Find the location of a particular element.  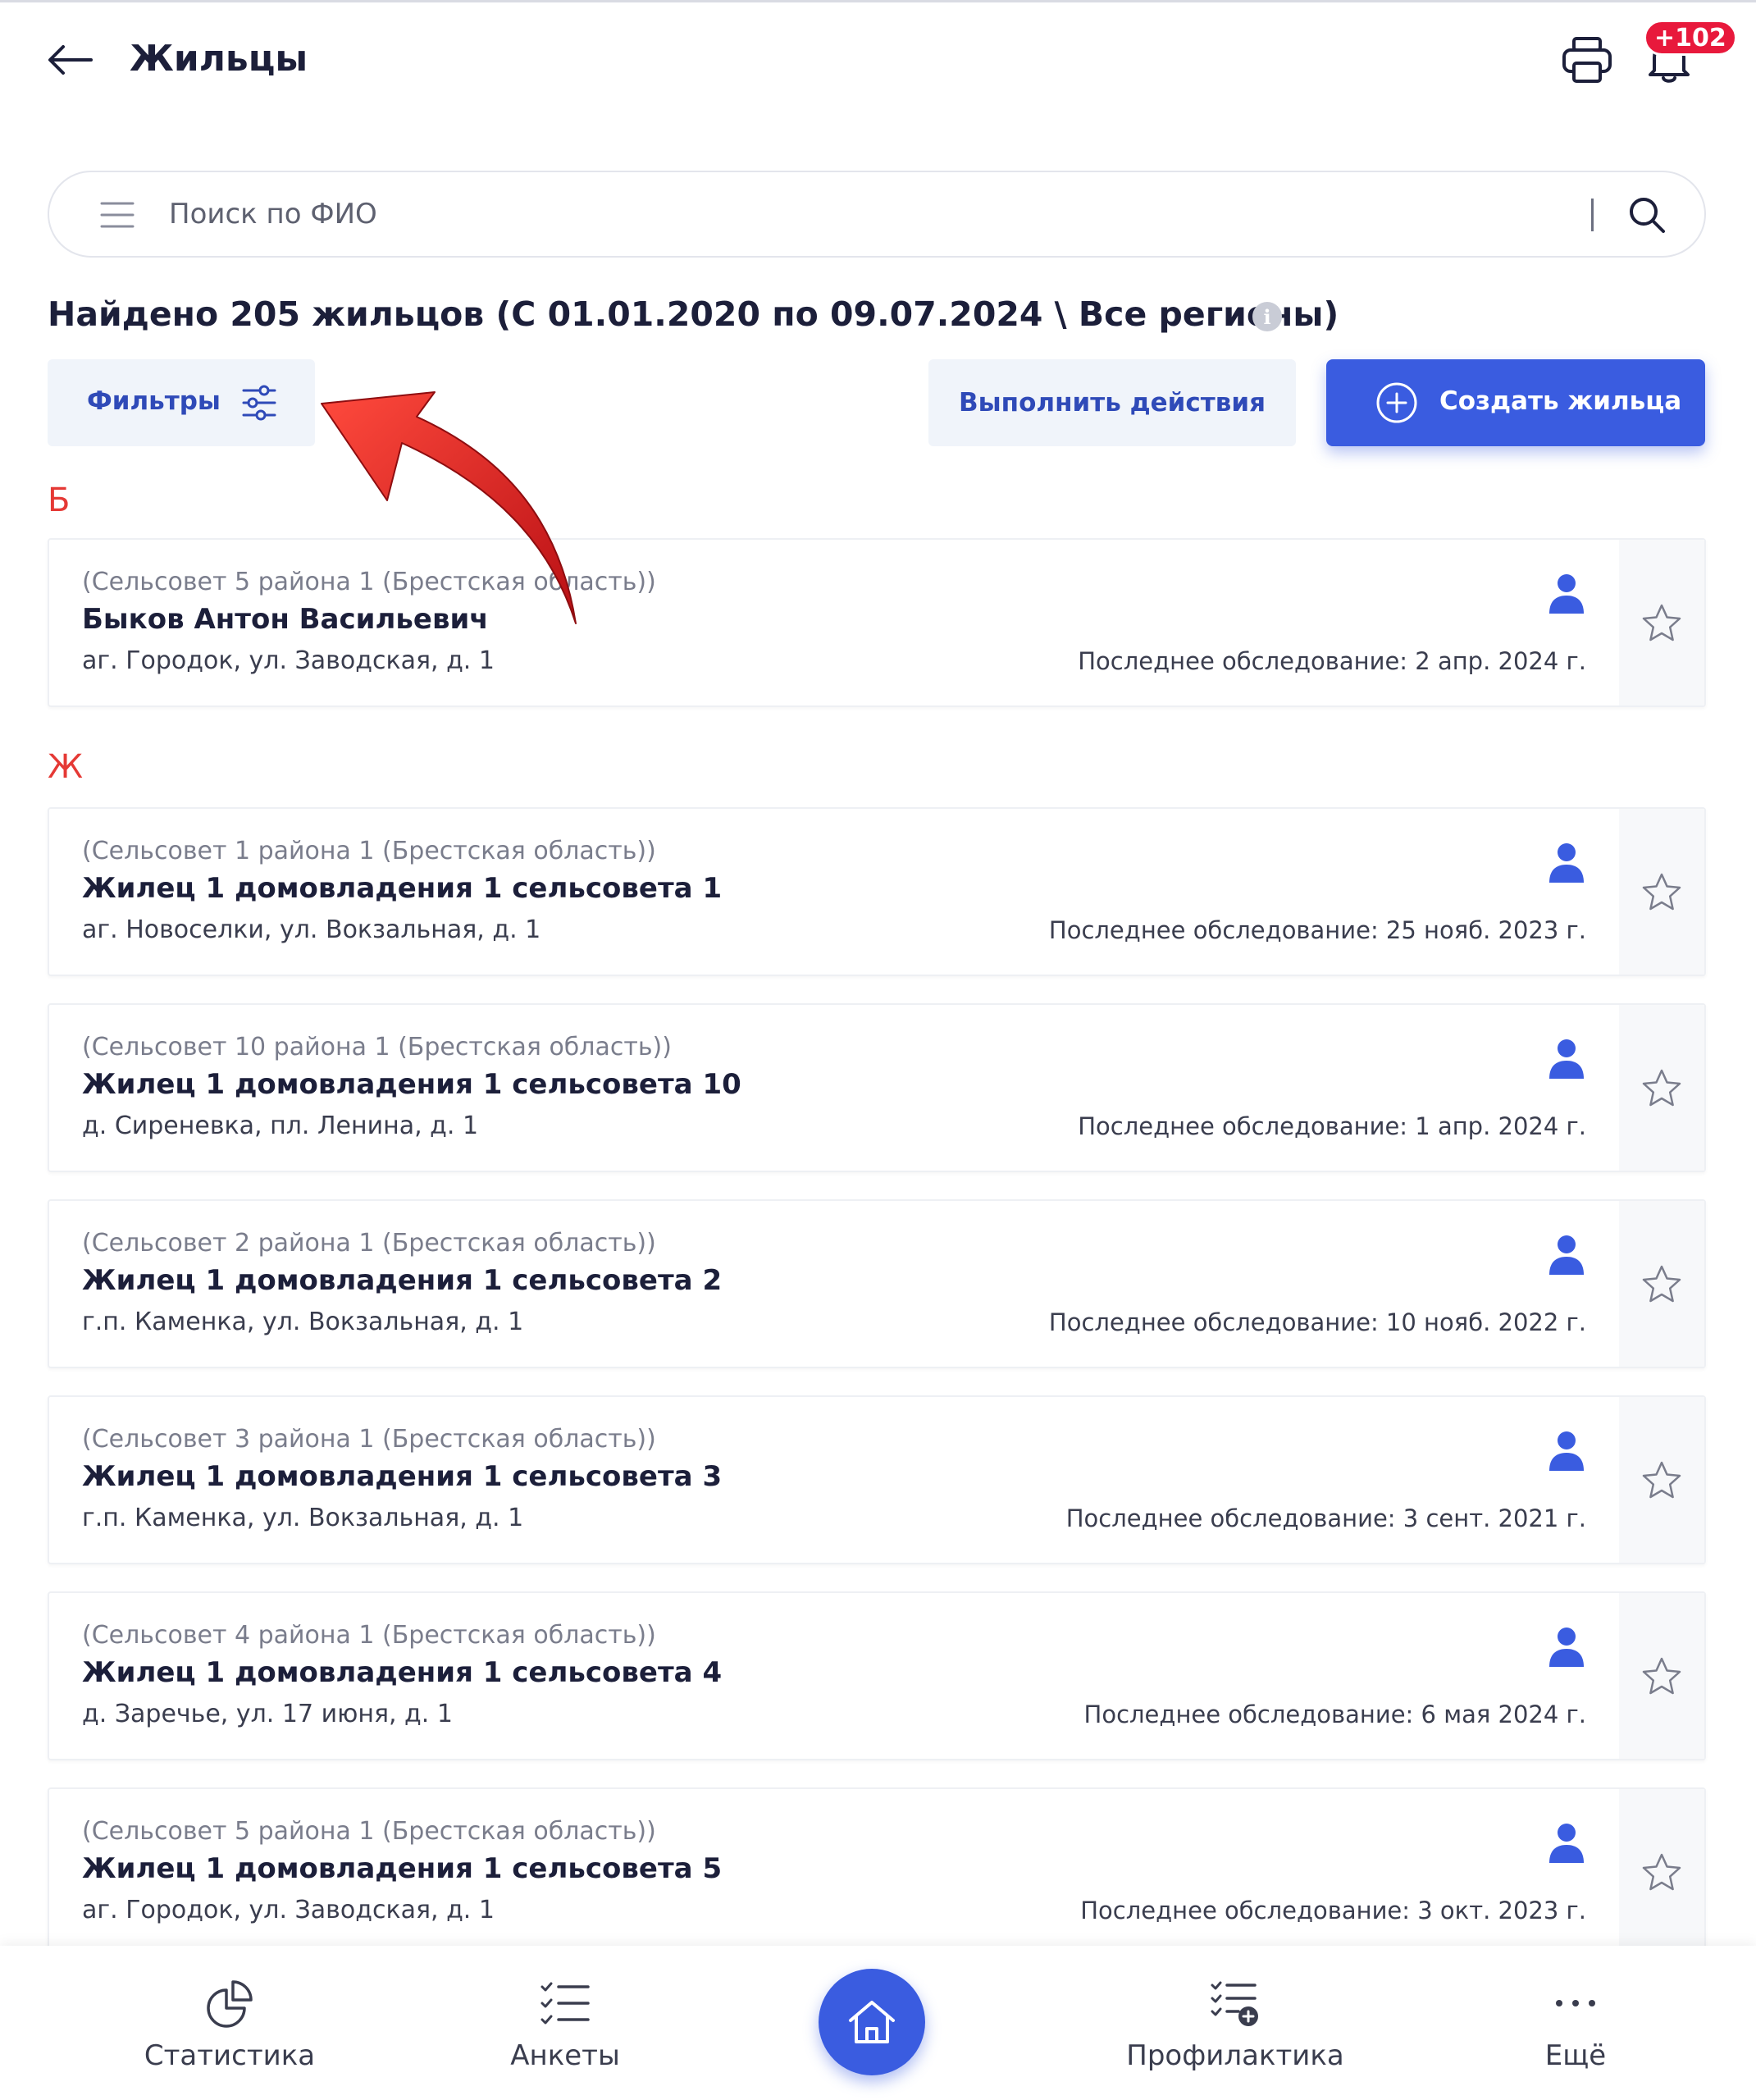

printer-icon is located at coordinates (1587, 60).